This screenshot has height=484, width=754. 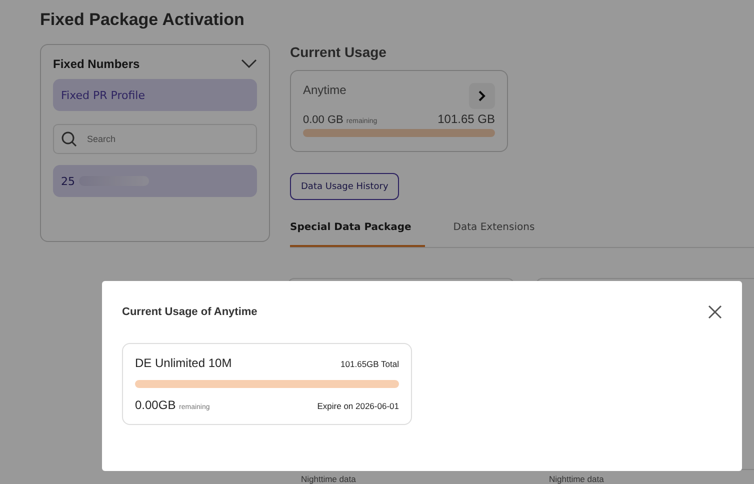 What do you see at coordinates (143, 20) in the screenshot?
I see `page-title: Fixed Package Activation` at bounding box center [143, 20].